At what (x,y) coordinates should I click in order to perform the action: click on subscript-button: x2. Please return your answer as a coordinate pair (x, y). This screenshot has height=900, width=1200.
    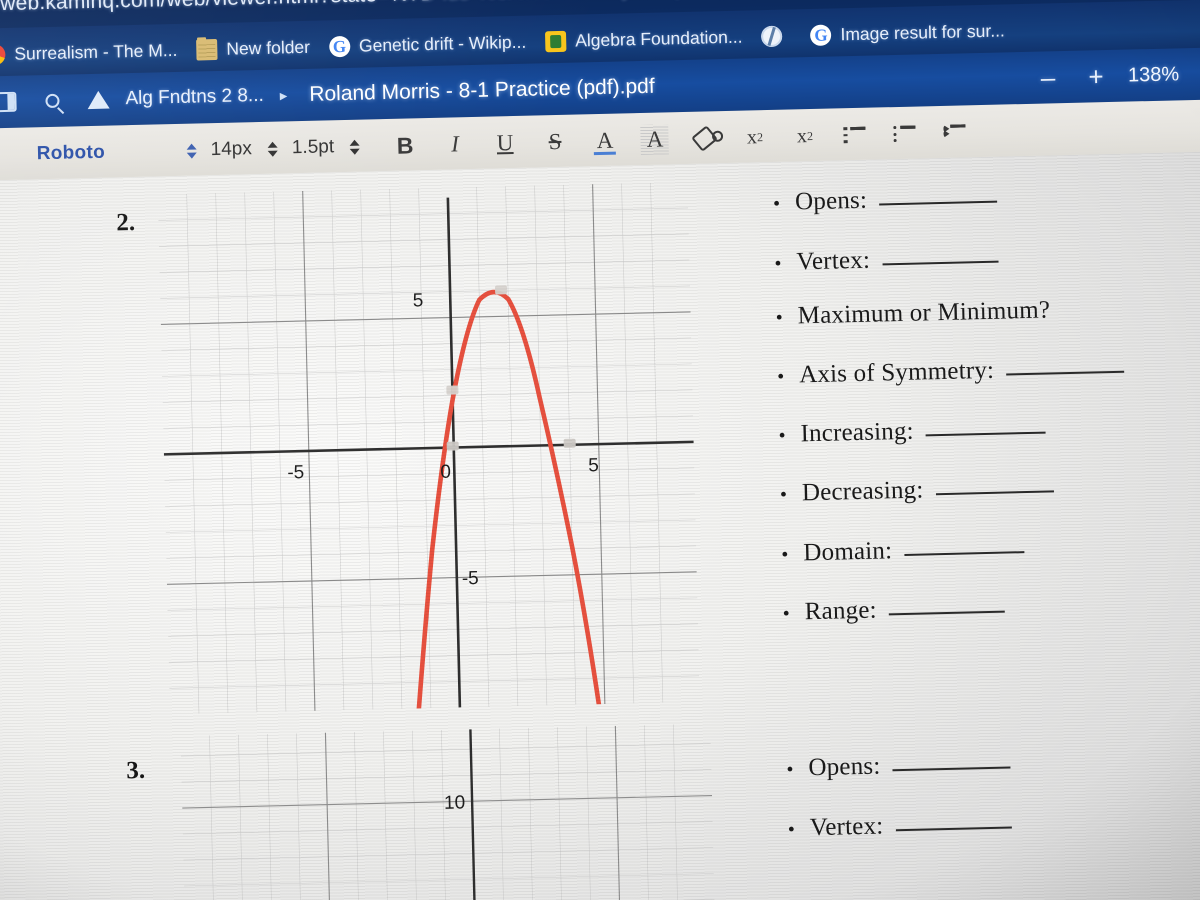
    Looking at the image, I should click on (755, 137).